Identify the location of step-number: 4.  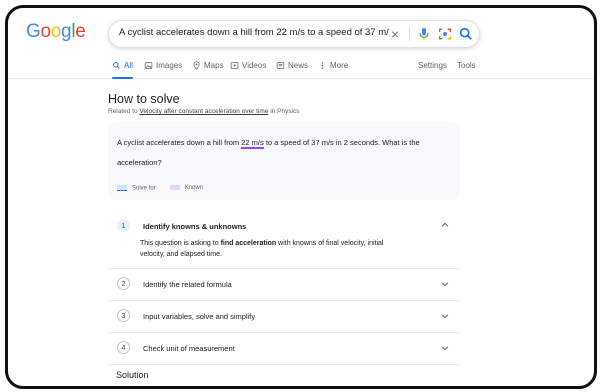
(123, 347).